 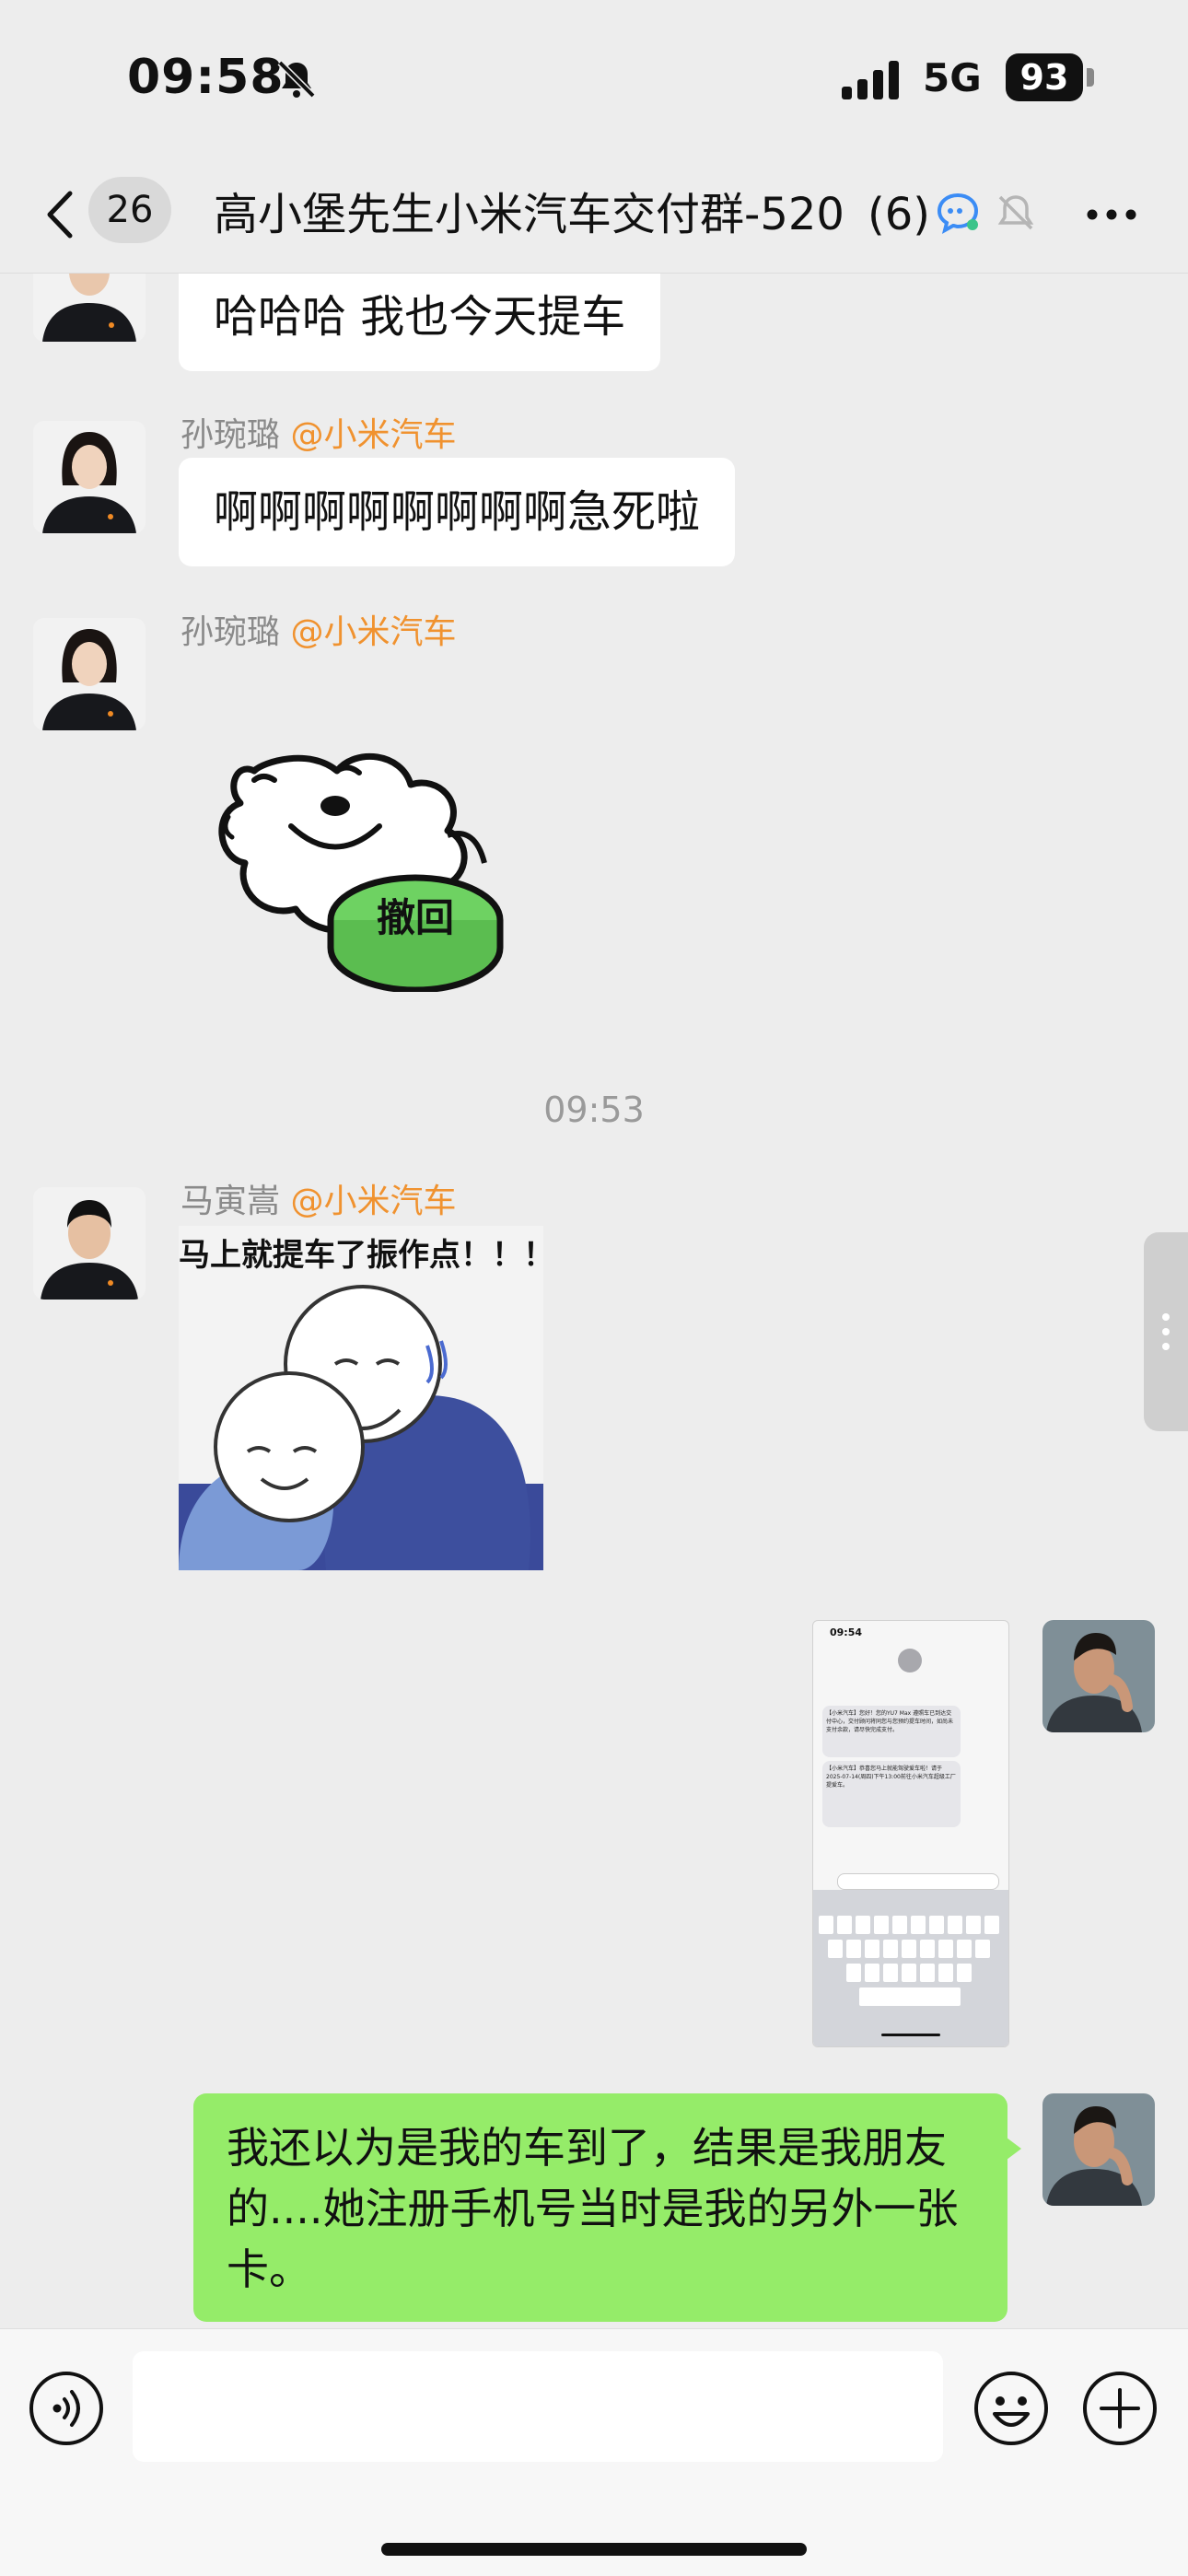 I want to click on thumb-input, so click(x=918, y=1881).